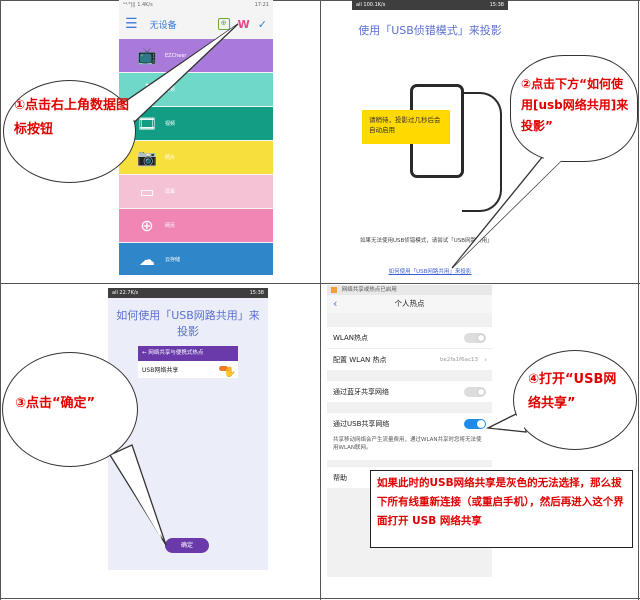 This screenshot has height=600, width=640. Describe the element at coordinates (572, 391) in the screenshot. I see `callout-text-4: ④打开“USB网络共享”` at that location.